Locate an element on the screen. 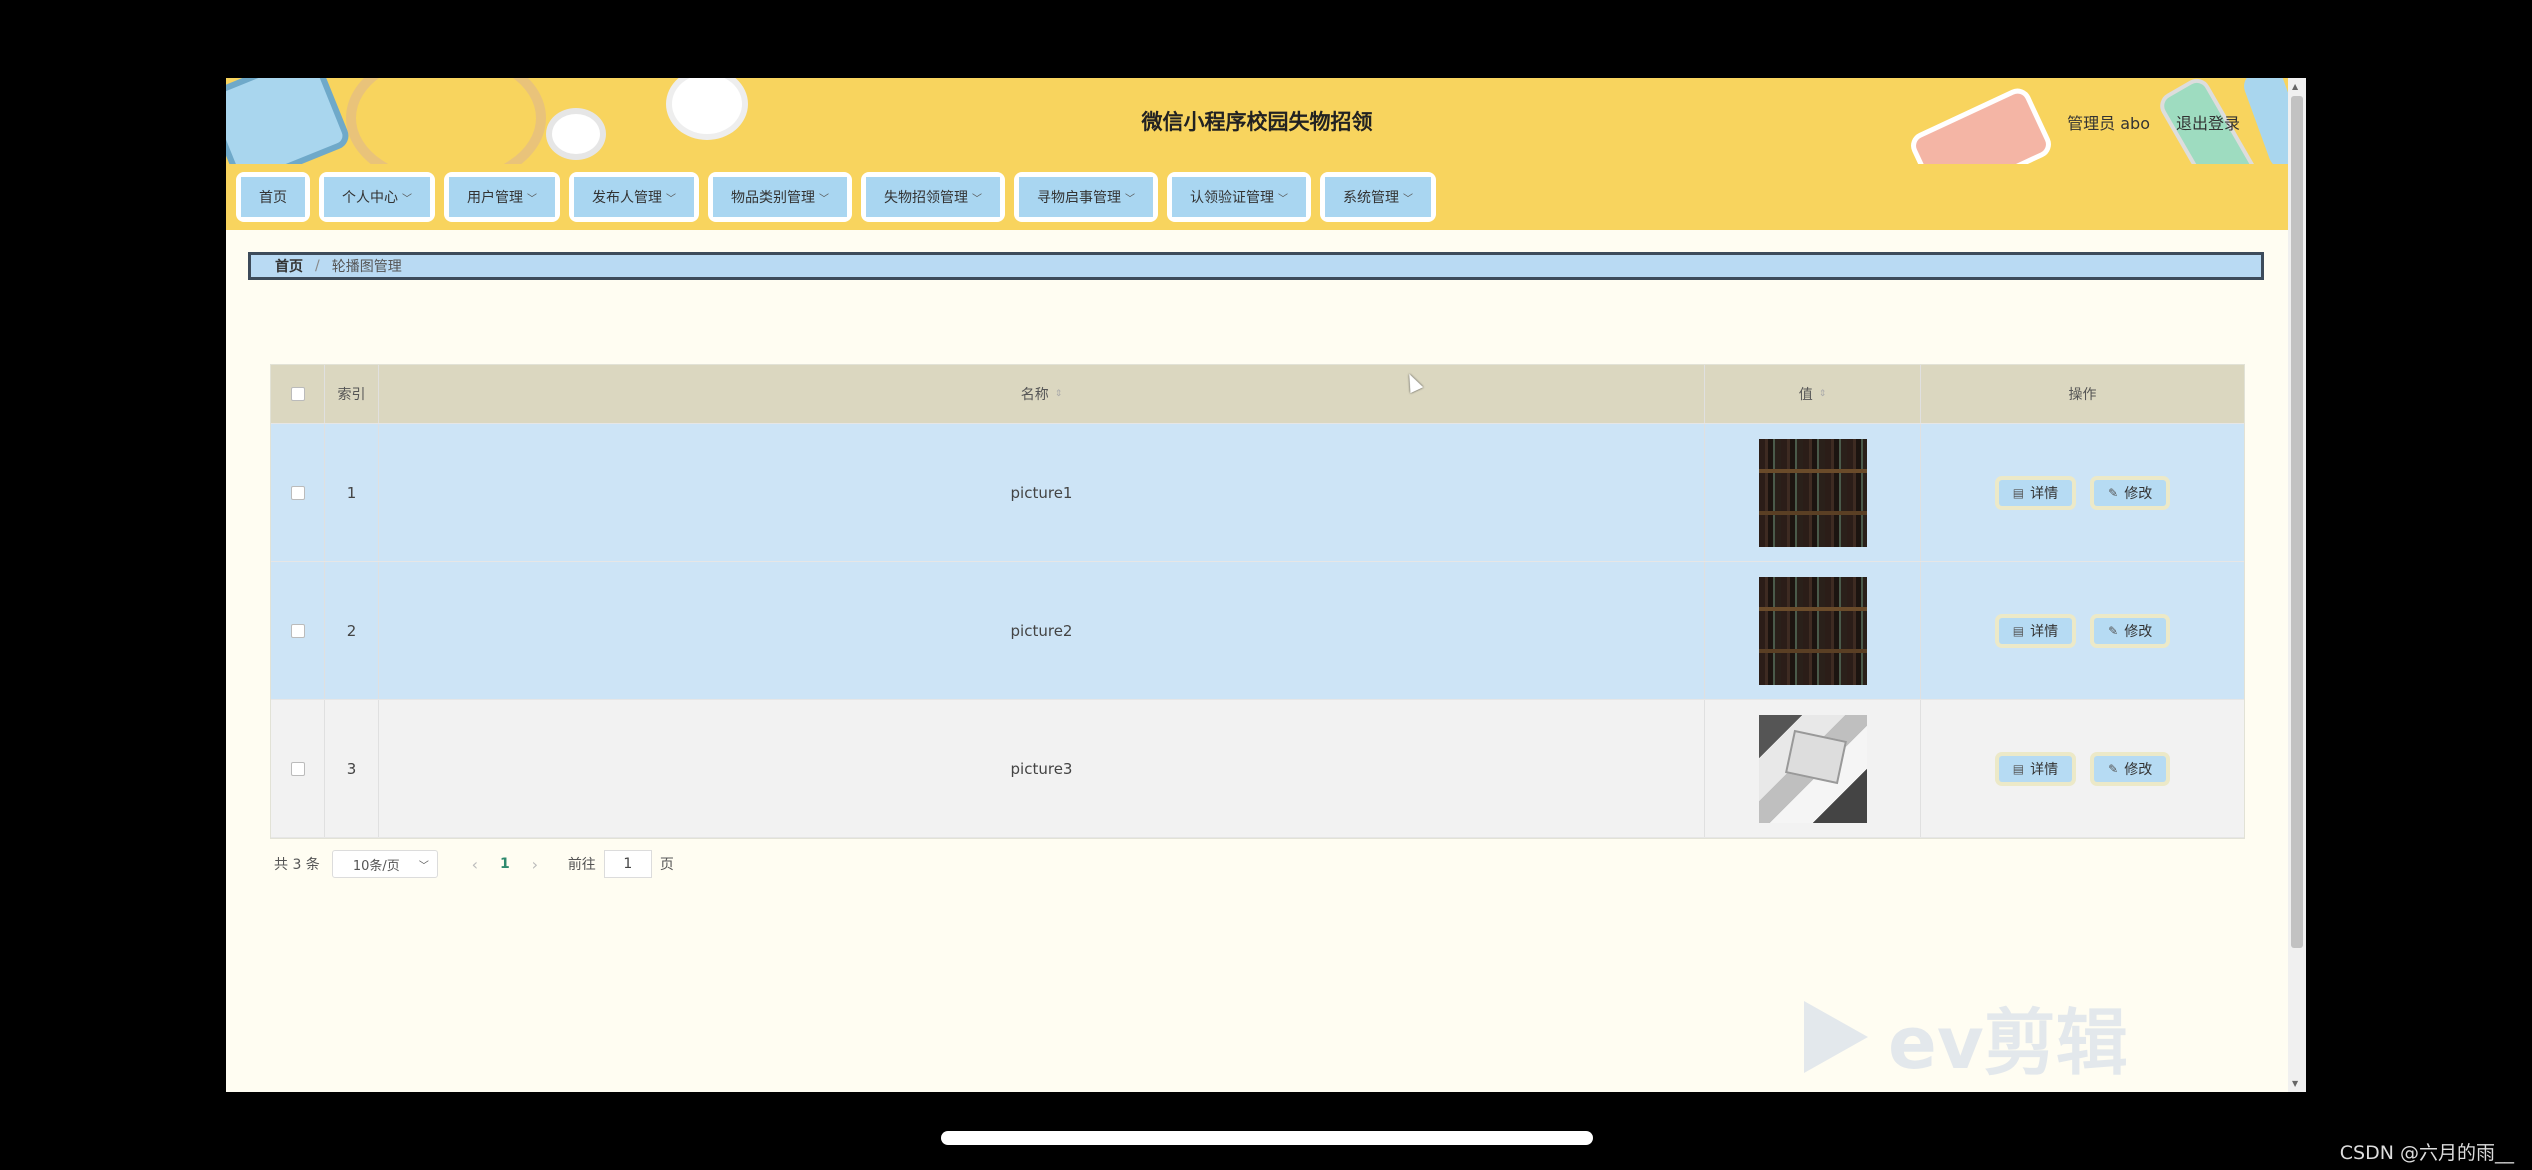  goto-suffix: 页 is located at coordinates (666, 865).